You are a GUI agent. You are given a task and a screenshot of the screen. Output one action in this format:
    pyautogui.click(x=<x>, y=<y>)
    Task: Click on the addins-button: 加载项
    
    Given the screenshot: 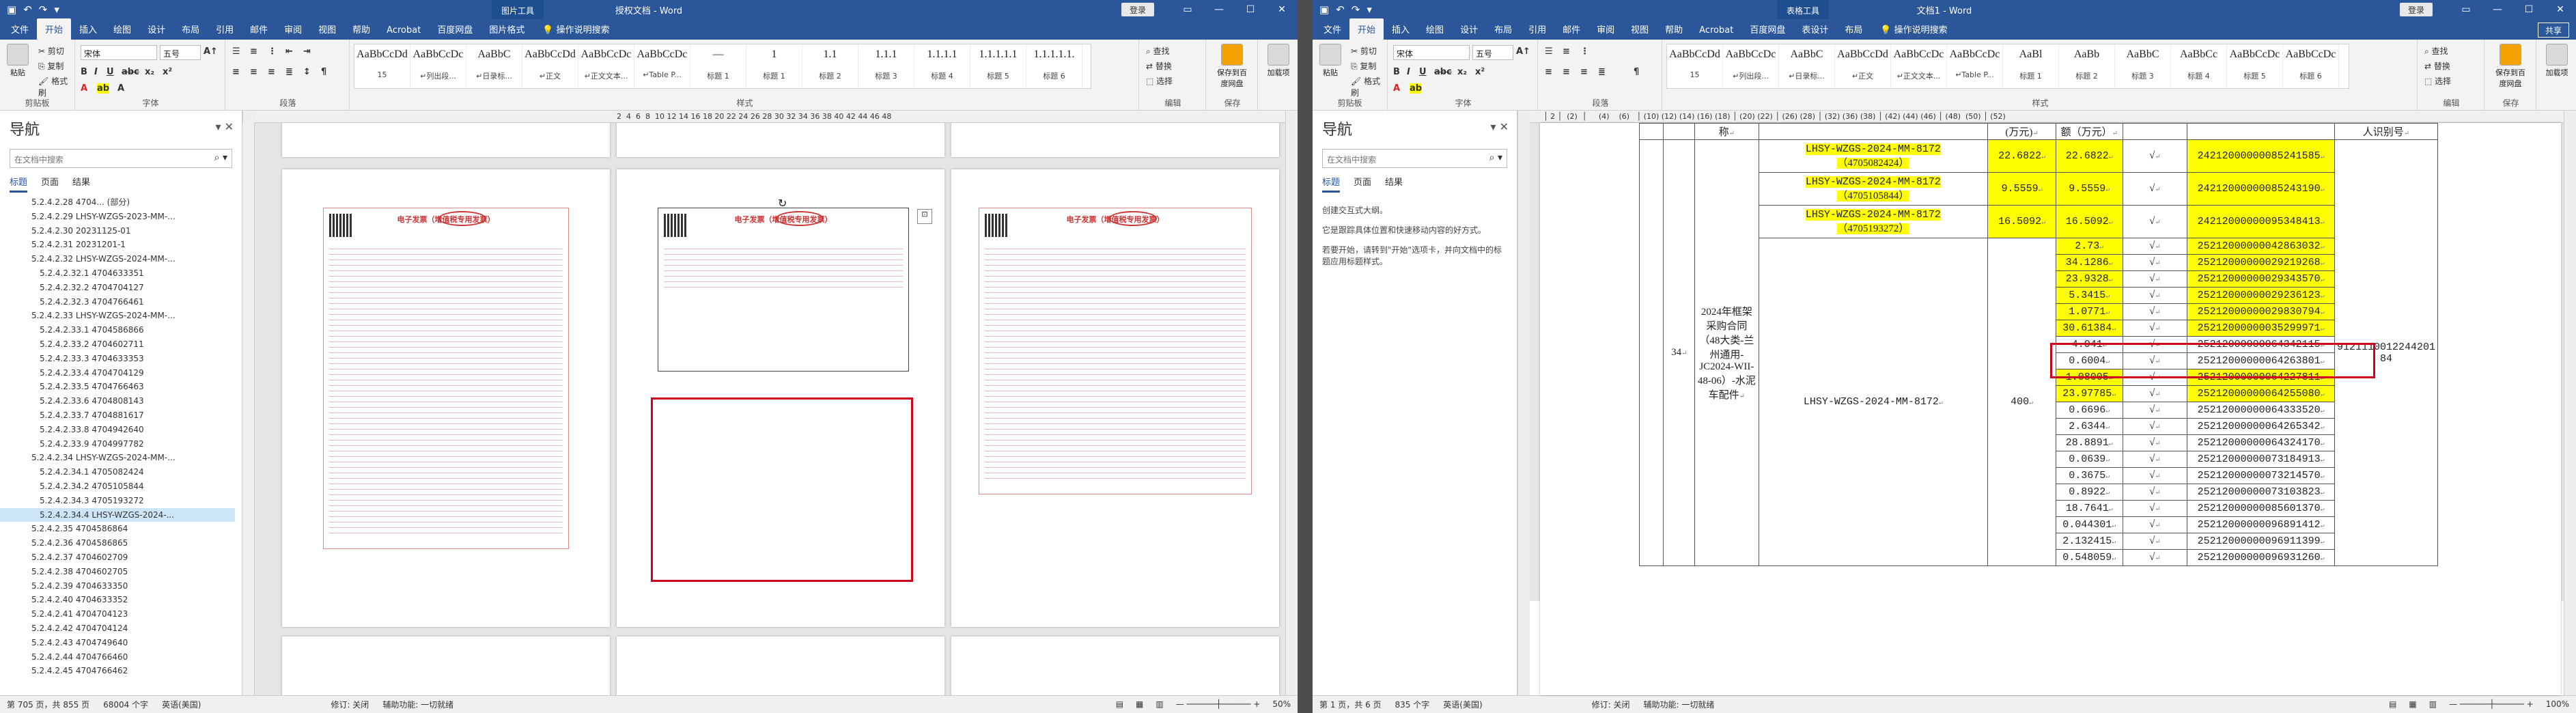 What is the action you would take?
    pyautogui.click(x=1279, y=72)
    